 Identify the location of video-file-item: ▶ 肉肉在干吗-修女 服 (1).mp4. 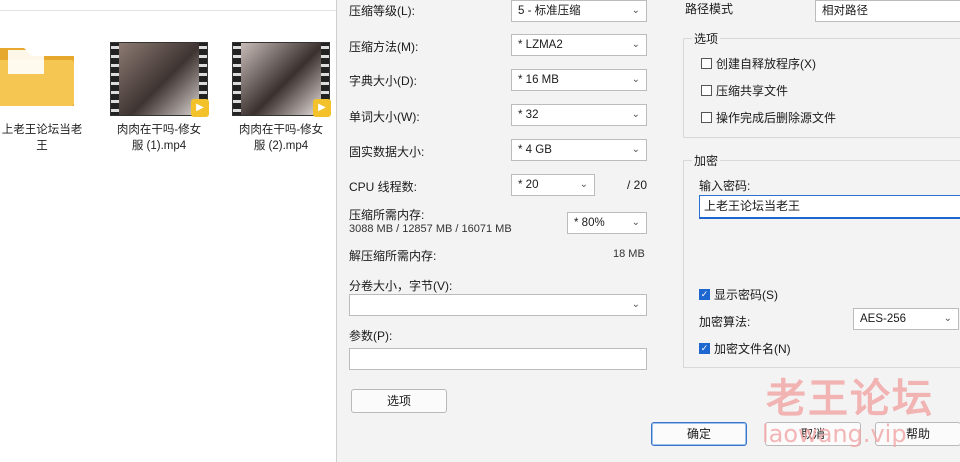
(160, 85).